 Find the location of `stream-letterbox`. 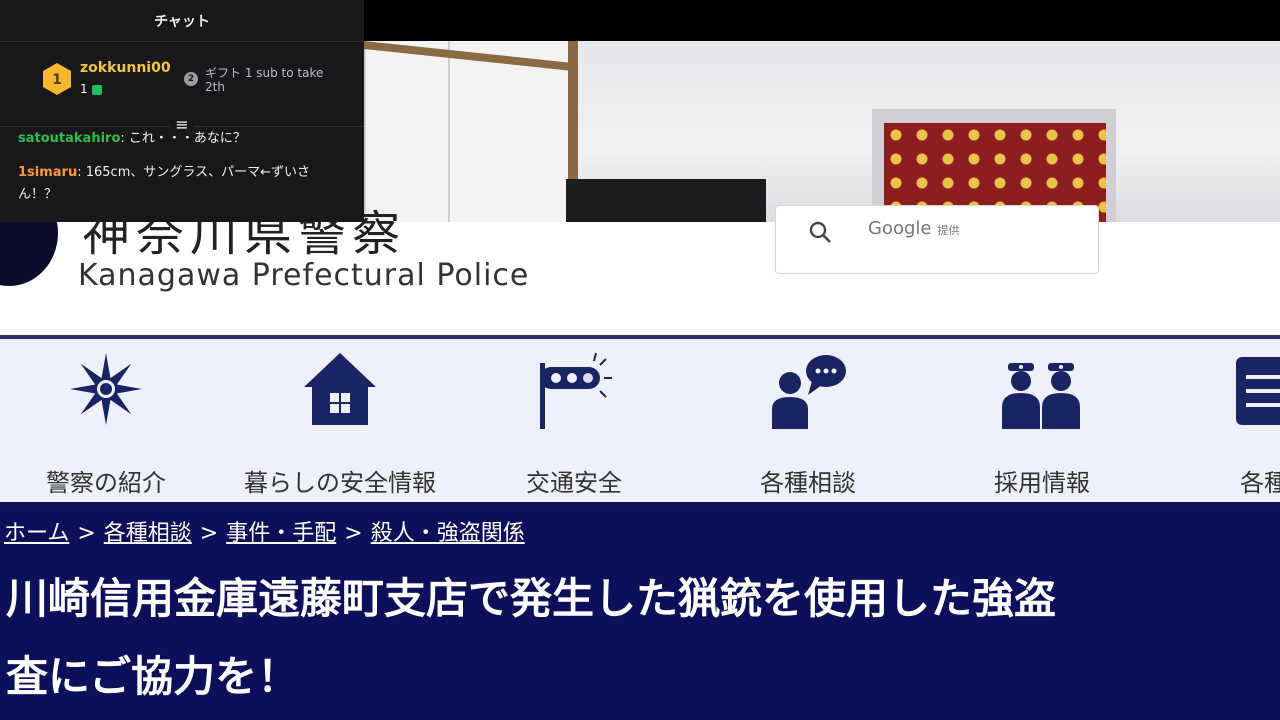

stream-letterbox is located at coordinates (822, 20).